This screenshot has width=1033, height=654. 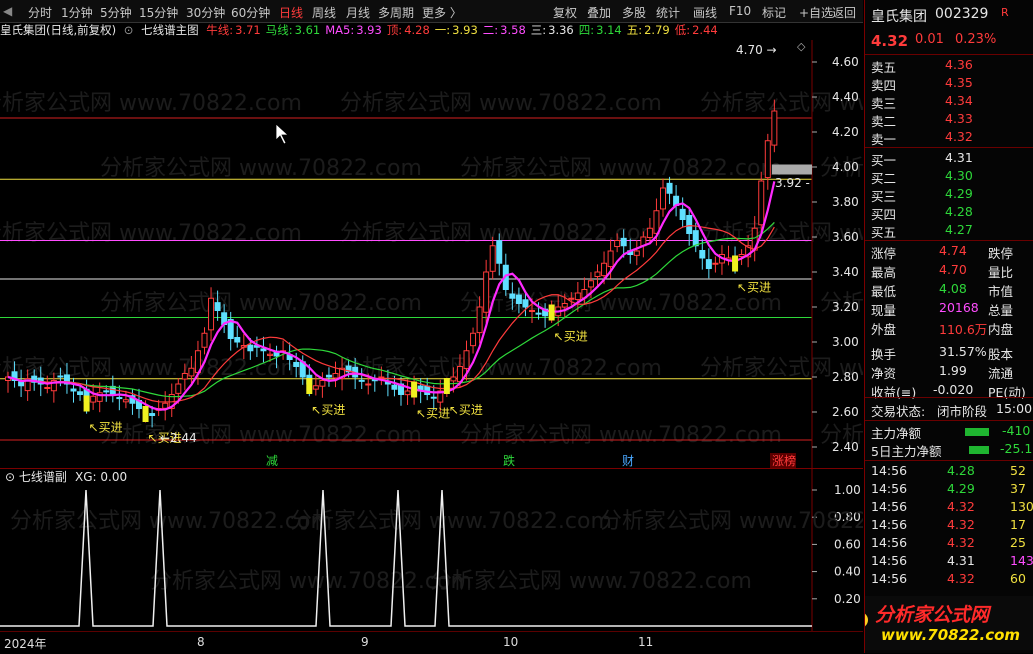 I want to click on bid-row-2: 买三 4.29, so click(x=949, y=195).